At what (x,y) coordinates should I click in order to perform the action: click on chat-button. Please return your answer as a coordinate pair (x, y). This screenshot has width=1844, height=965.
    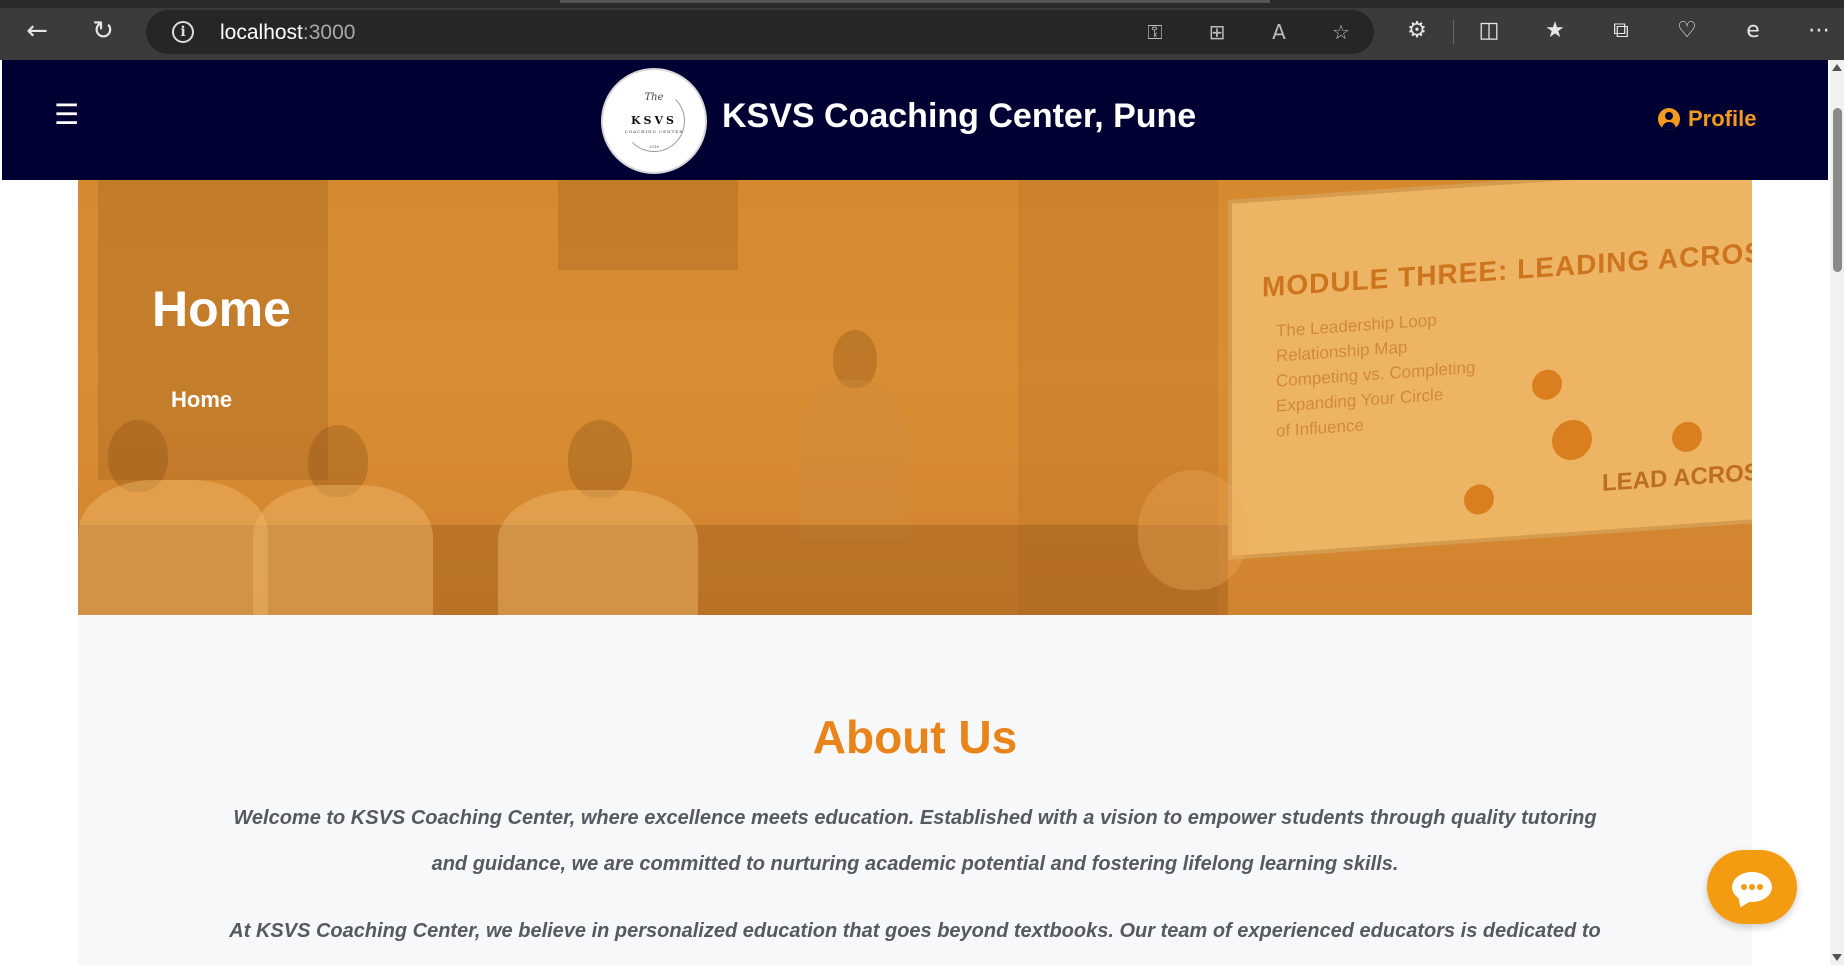
    Looking at the image, I should click on (1752, 887).